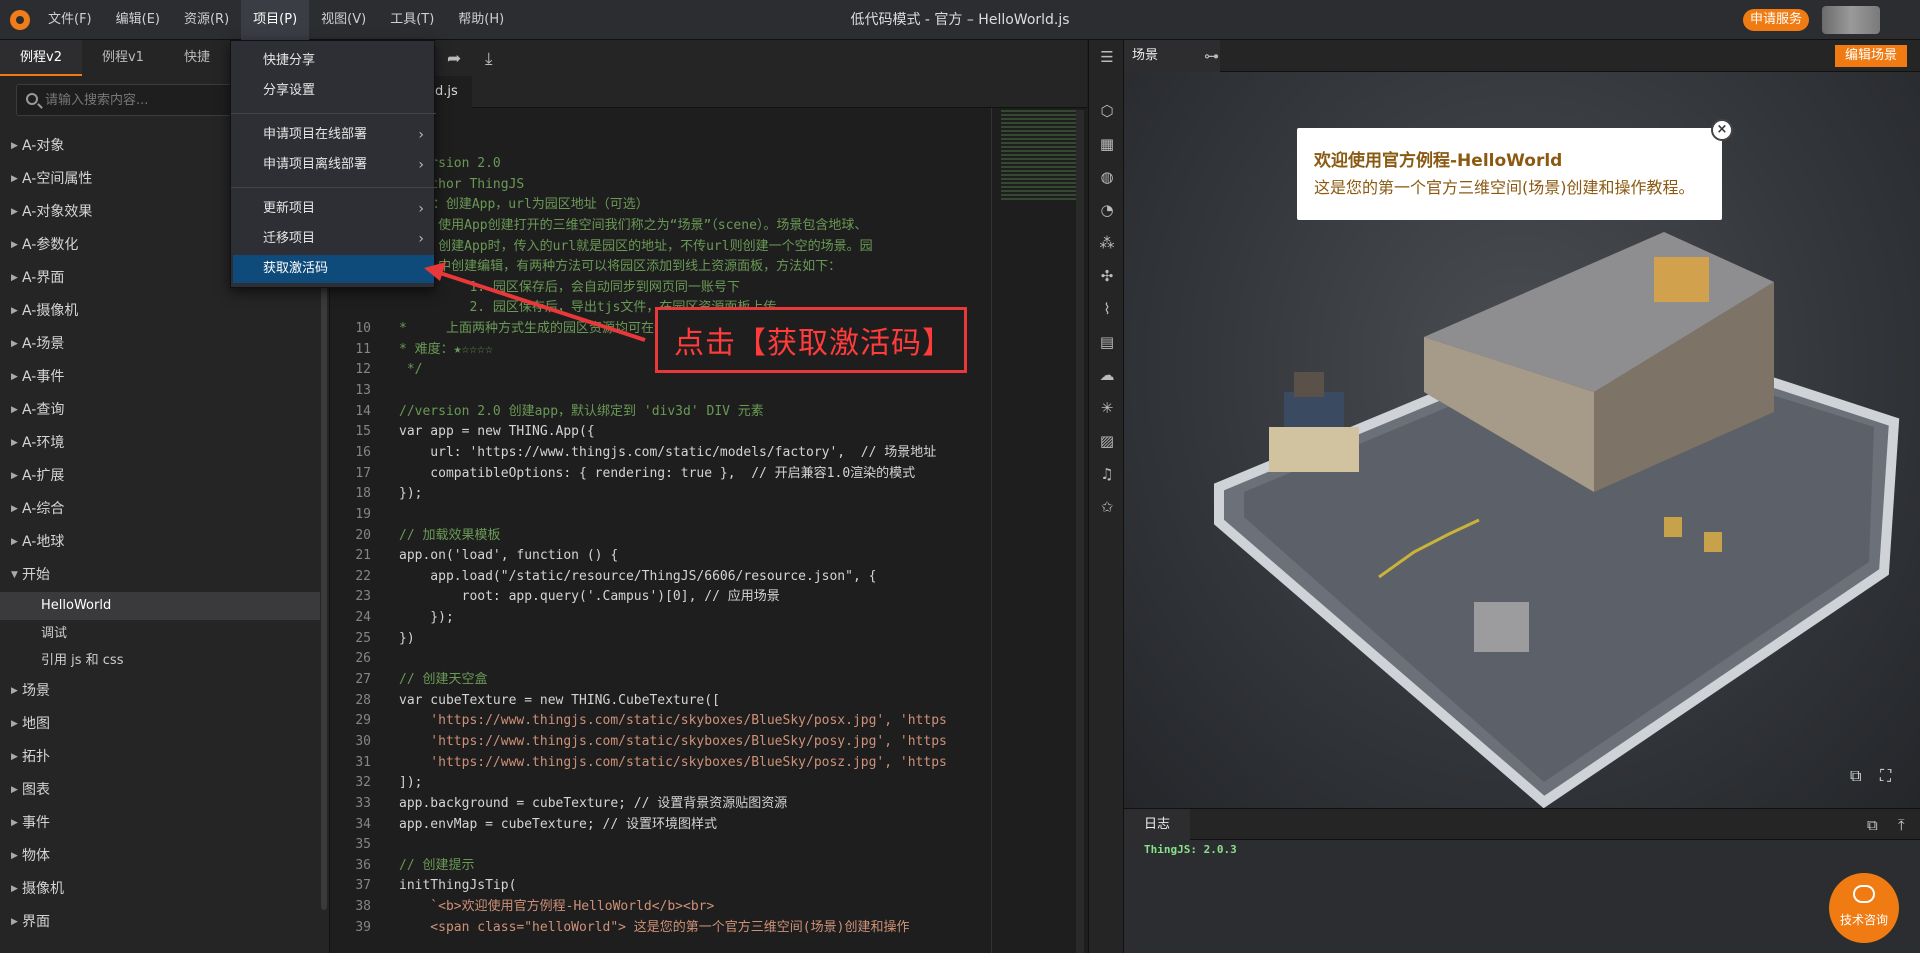  What do you see at coordinates (811, 340) in the screenshot?
I see `annotation-callout: 点击【获取激活码】` at bounding box center [811, 340].